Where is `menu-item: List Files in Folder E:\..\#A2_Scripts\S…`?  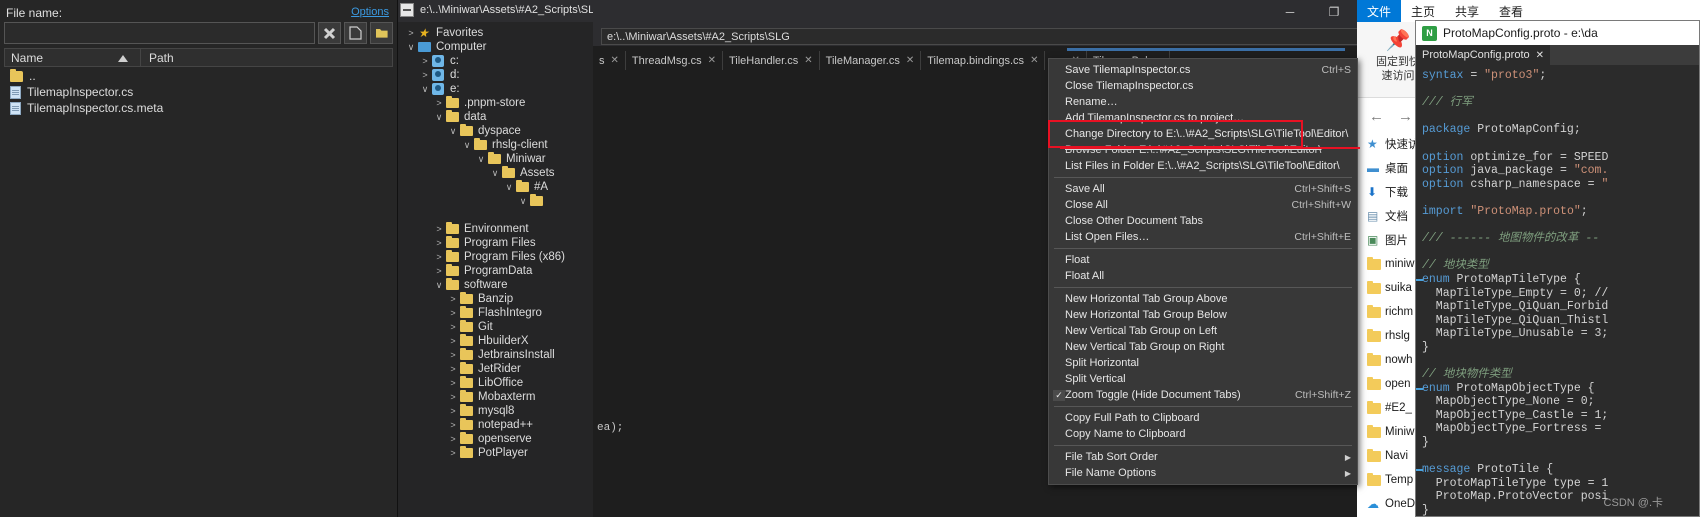 menu-item: List Files in Folder E:\..\#A2_Scripts\S… is located at coordinates (1203, 166).